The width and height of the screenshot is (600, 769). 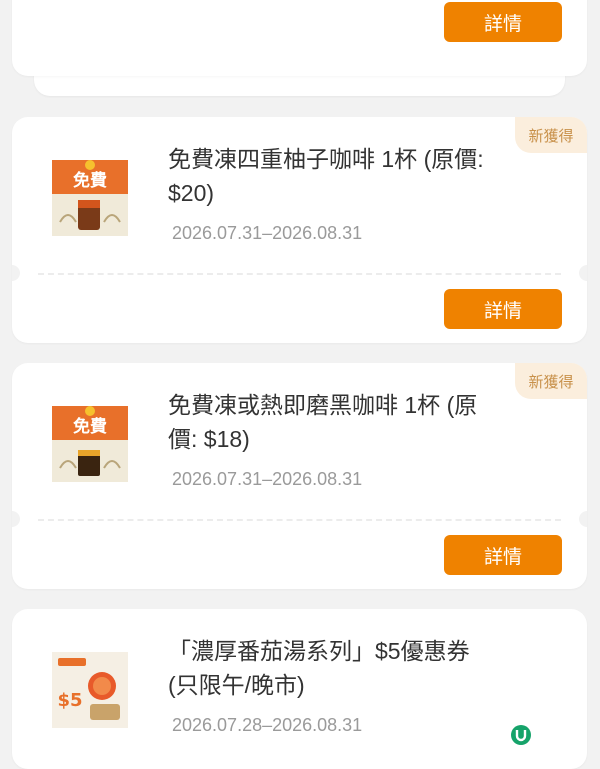 I want to click on coupon-card: 詳情, so click(x=299, y=38).